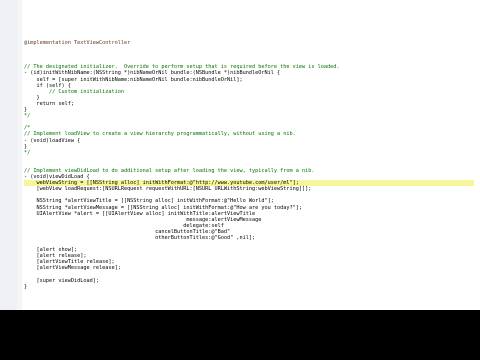 The image size is (480, 360). What do you see at coordinates (9, 155) in the screenshot?
I see `line-number-gutter` at bounding box center [9, 155].